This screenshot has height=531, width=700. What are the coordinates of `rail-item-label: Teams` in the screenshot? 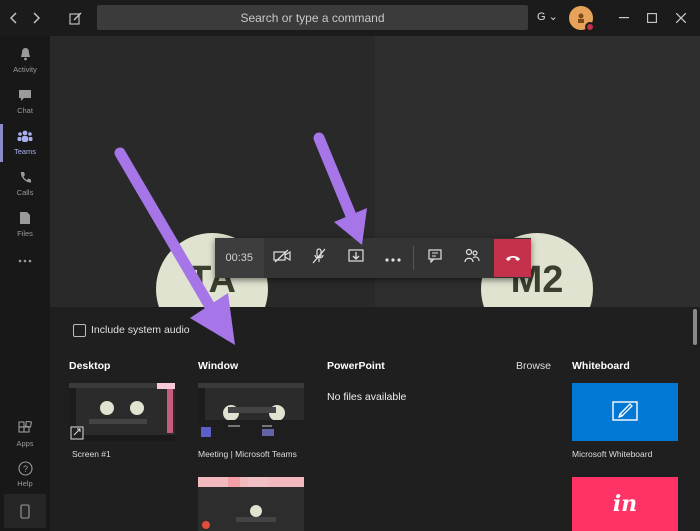 It's located at (25, 151).